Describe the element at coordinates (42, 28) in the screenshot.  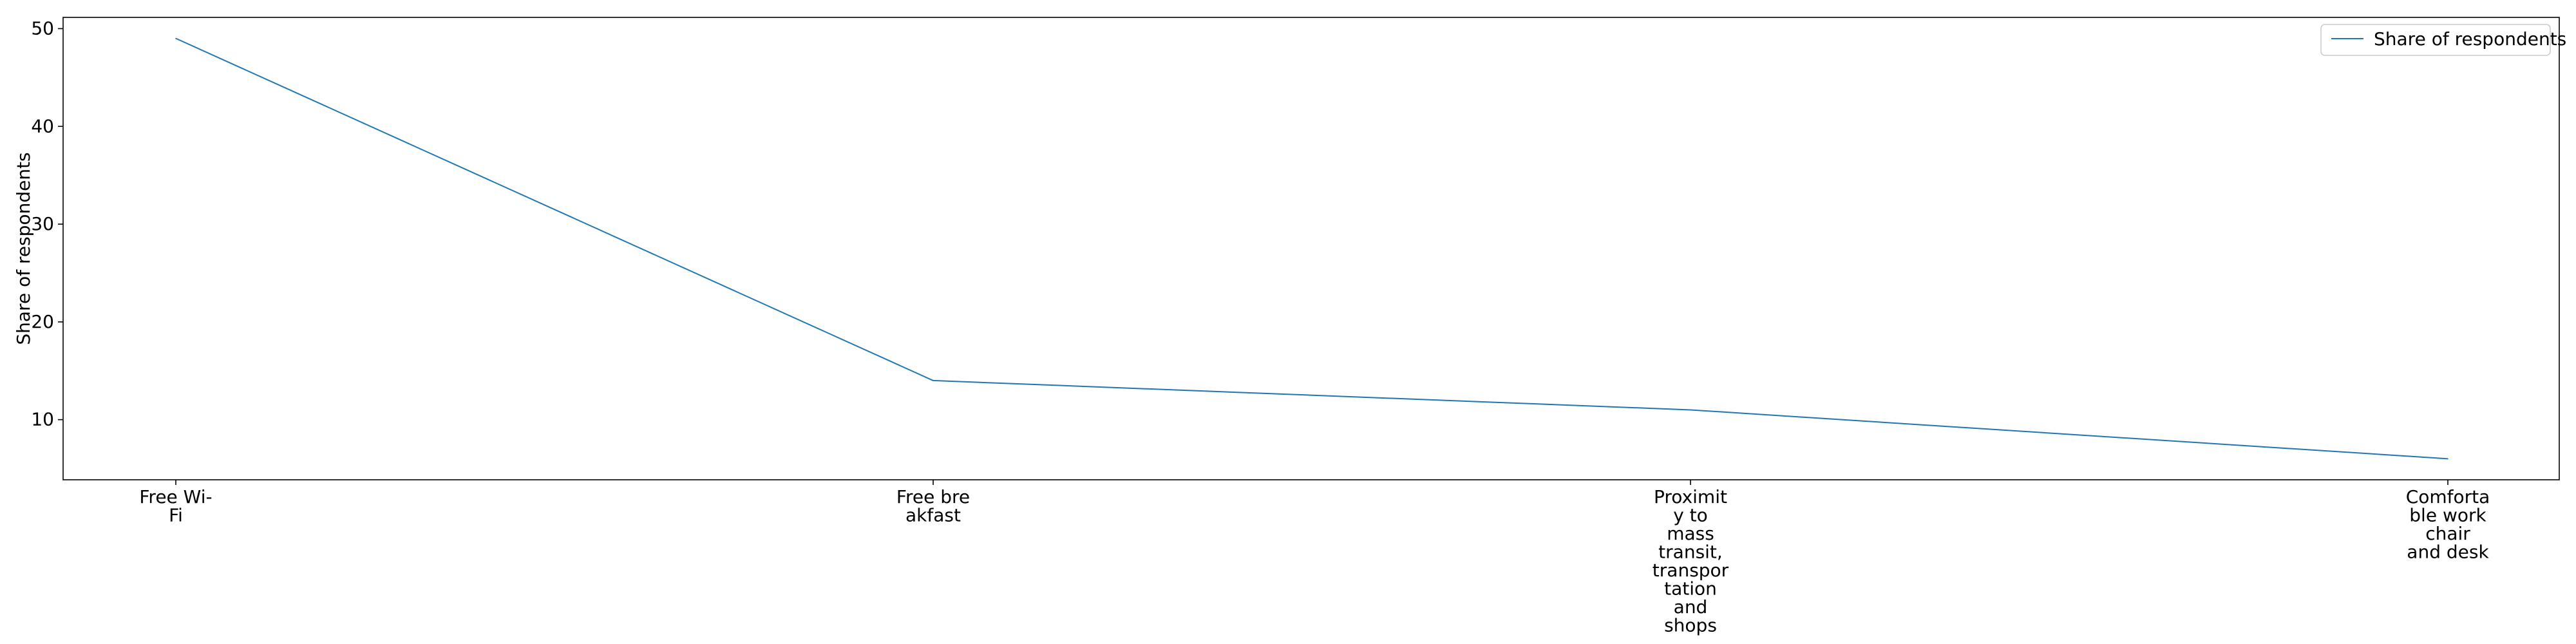
I see `y-tick-label: 50` at that location.